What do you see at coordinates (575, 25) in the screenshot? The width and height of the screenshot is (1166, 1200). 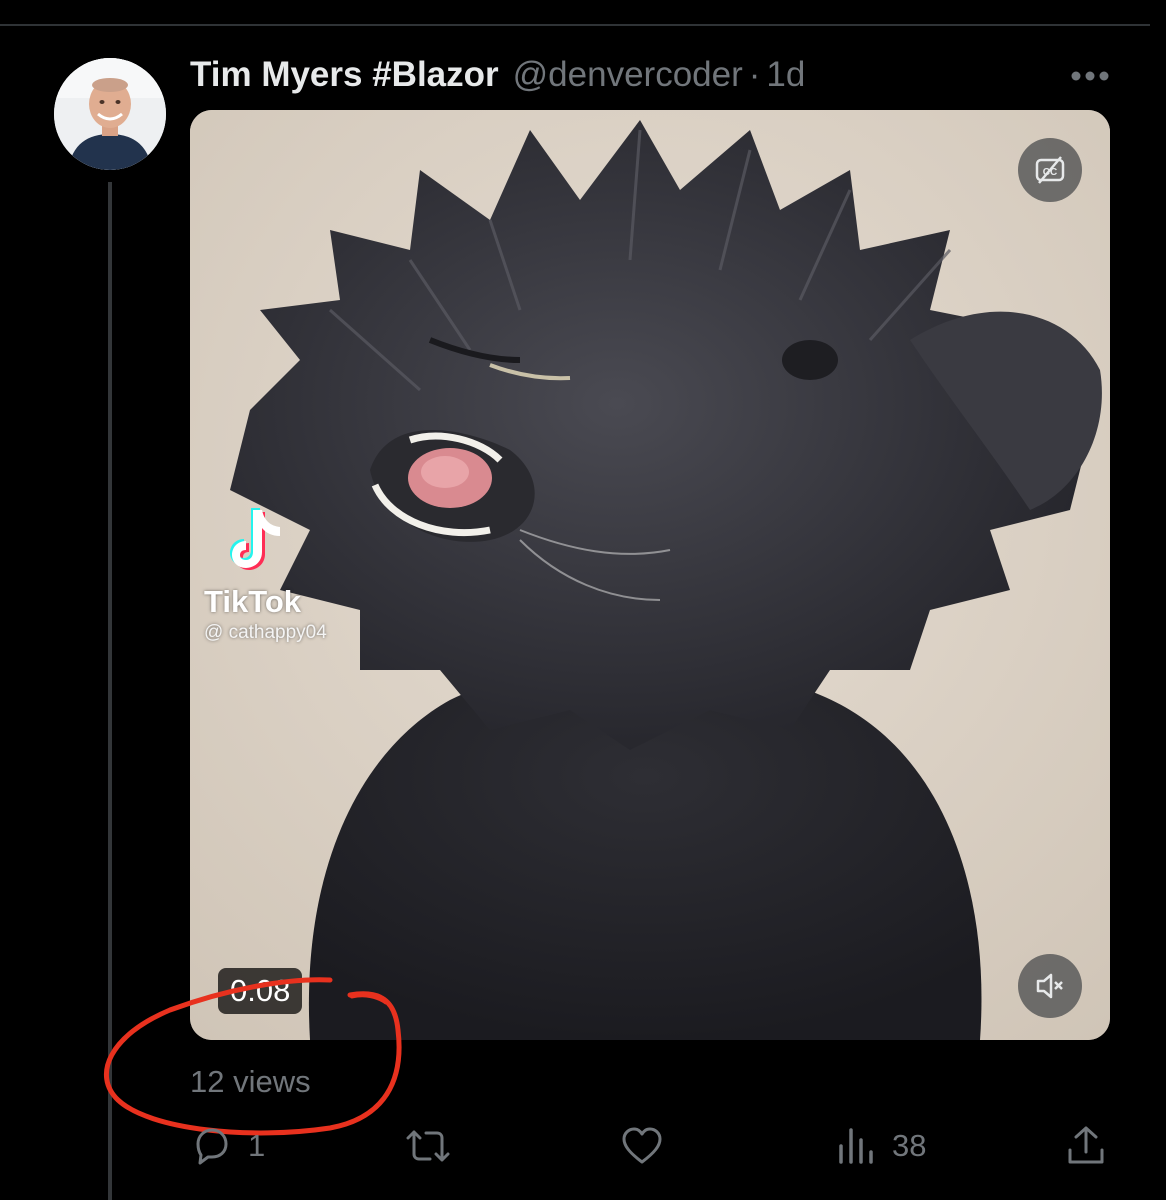 I see `top-divider` at bounding box center [575, 25].